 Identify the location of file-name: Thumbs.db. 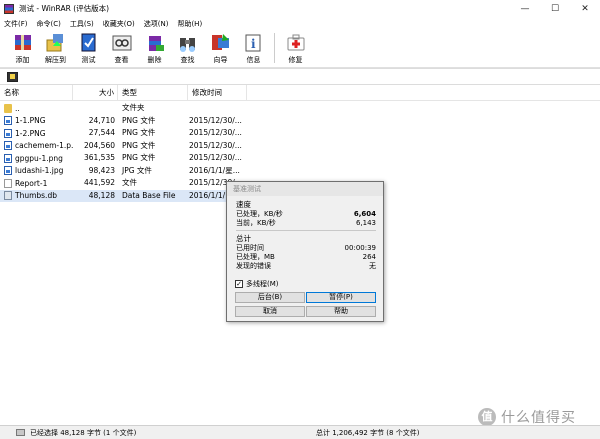
(36, 195).